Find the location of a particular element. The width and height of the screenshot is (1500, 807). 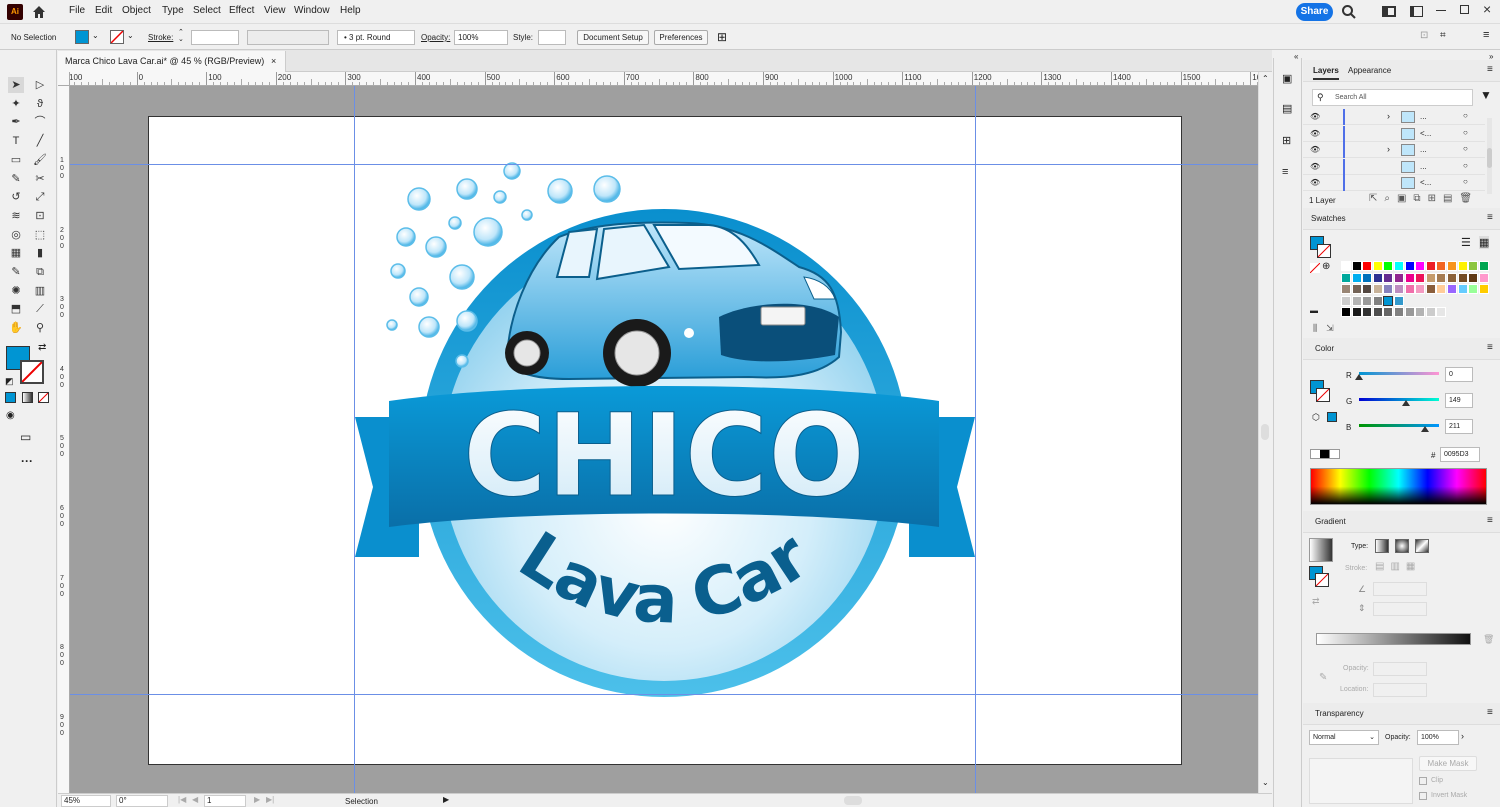

swatch-stroke-indicator is located at coordinates (1324, 251).